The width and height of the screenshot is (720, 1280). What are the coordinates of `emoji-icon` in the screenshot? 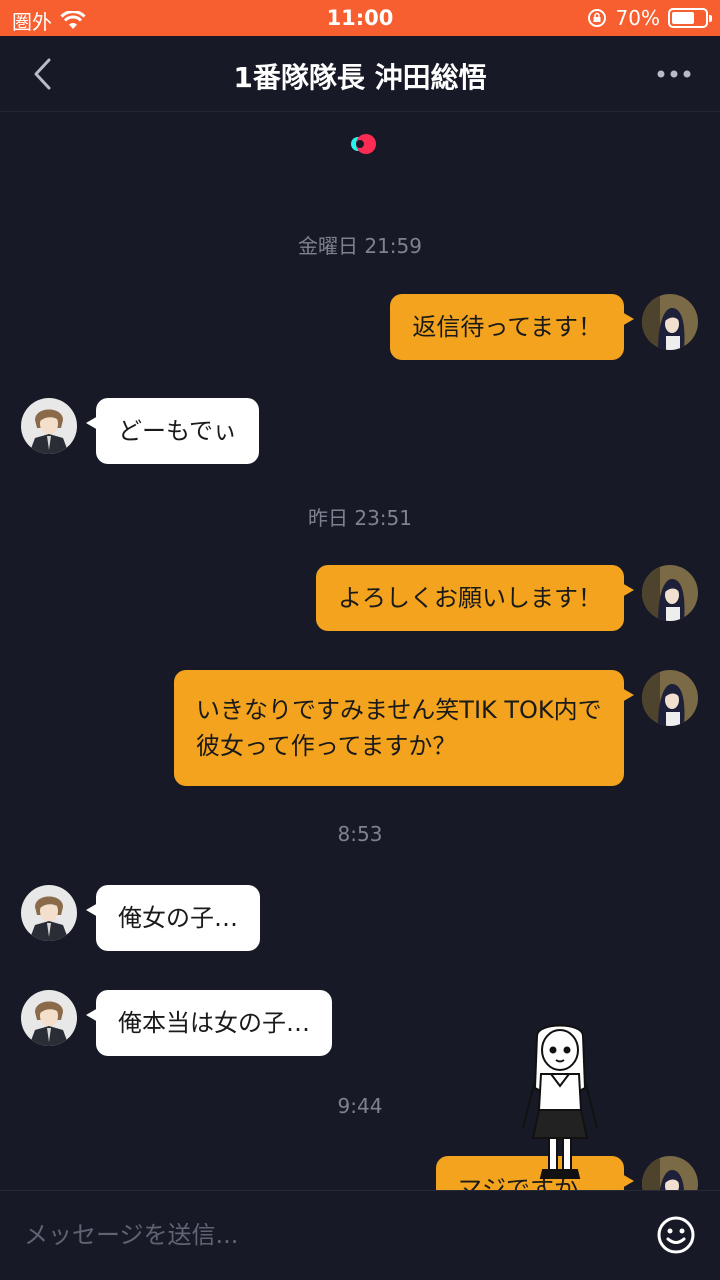 It's located at (676, 1235).